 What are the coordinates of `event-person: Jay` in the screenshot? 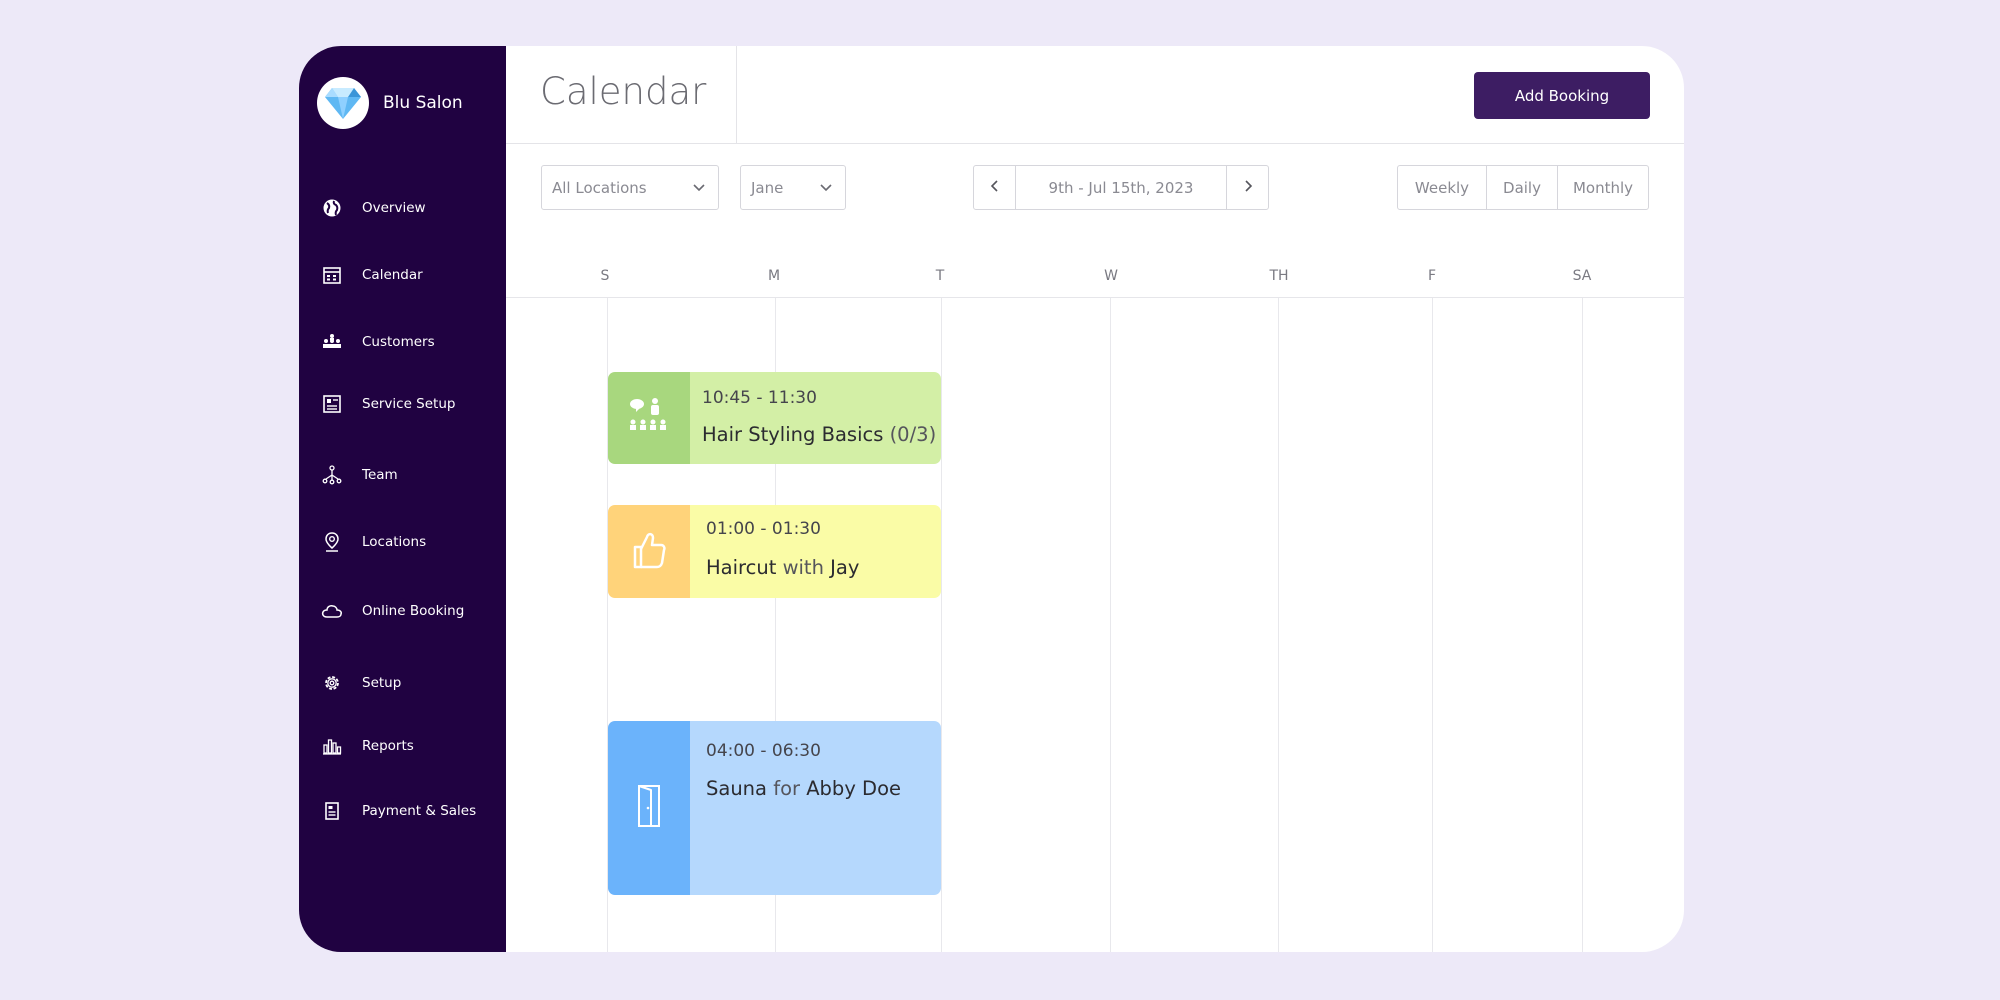 It's located at (845, 567).